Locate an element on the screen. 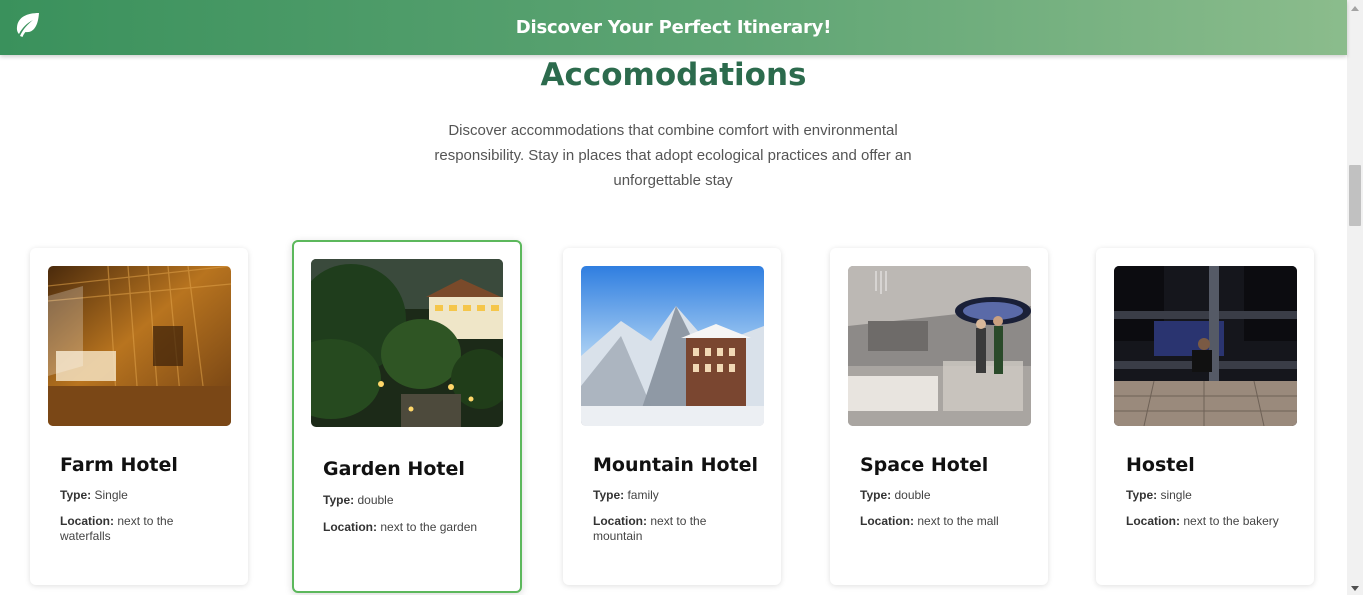  card-location: Location: next to the bakery is located at coordinates (1206, 521).